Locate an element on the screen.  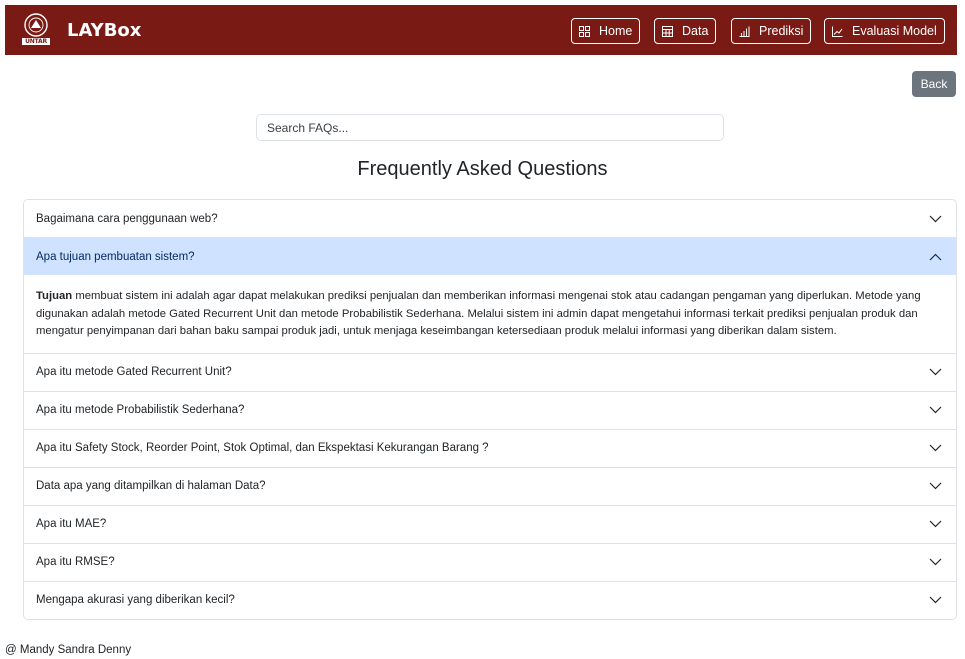
faq-item: Apa itu MAE? is located at coordinates (490, 523).